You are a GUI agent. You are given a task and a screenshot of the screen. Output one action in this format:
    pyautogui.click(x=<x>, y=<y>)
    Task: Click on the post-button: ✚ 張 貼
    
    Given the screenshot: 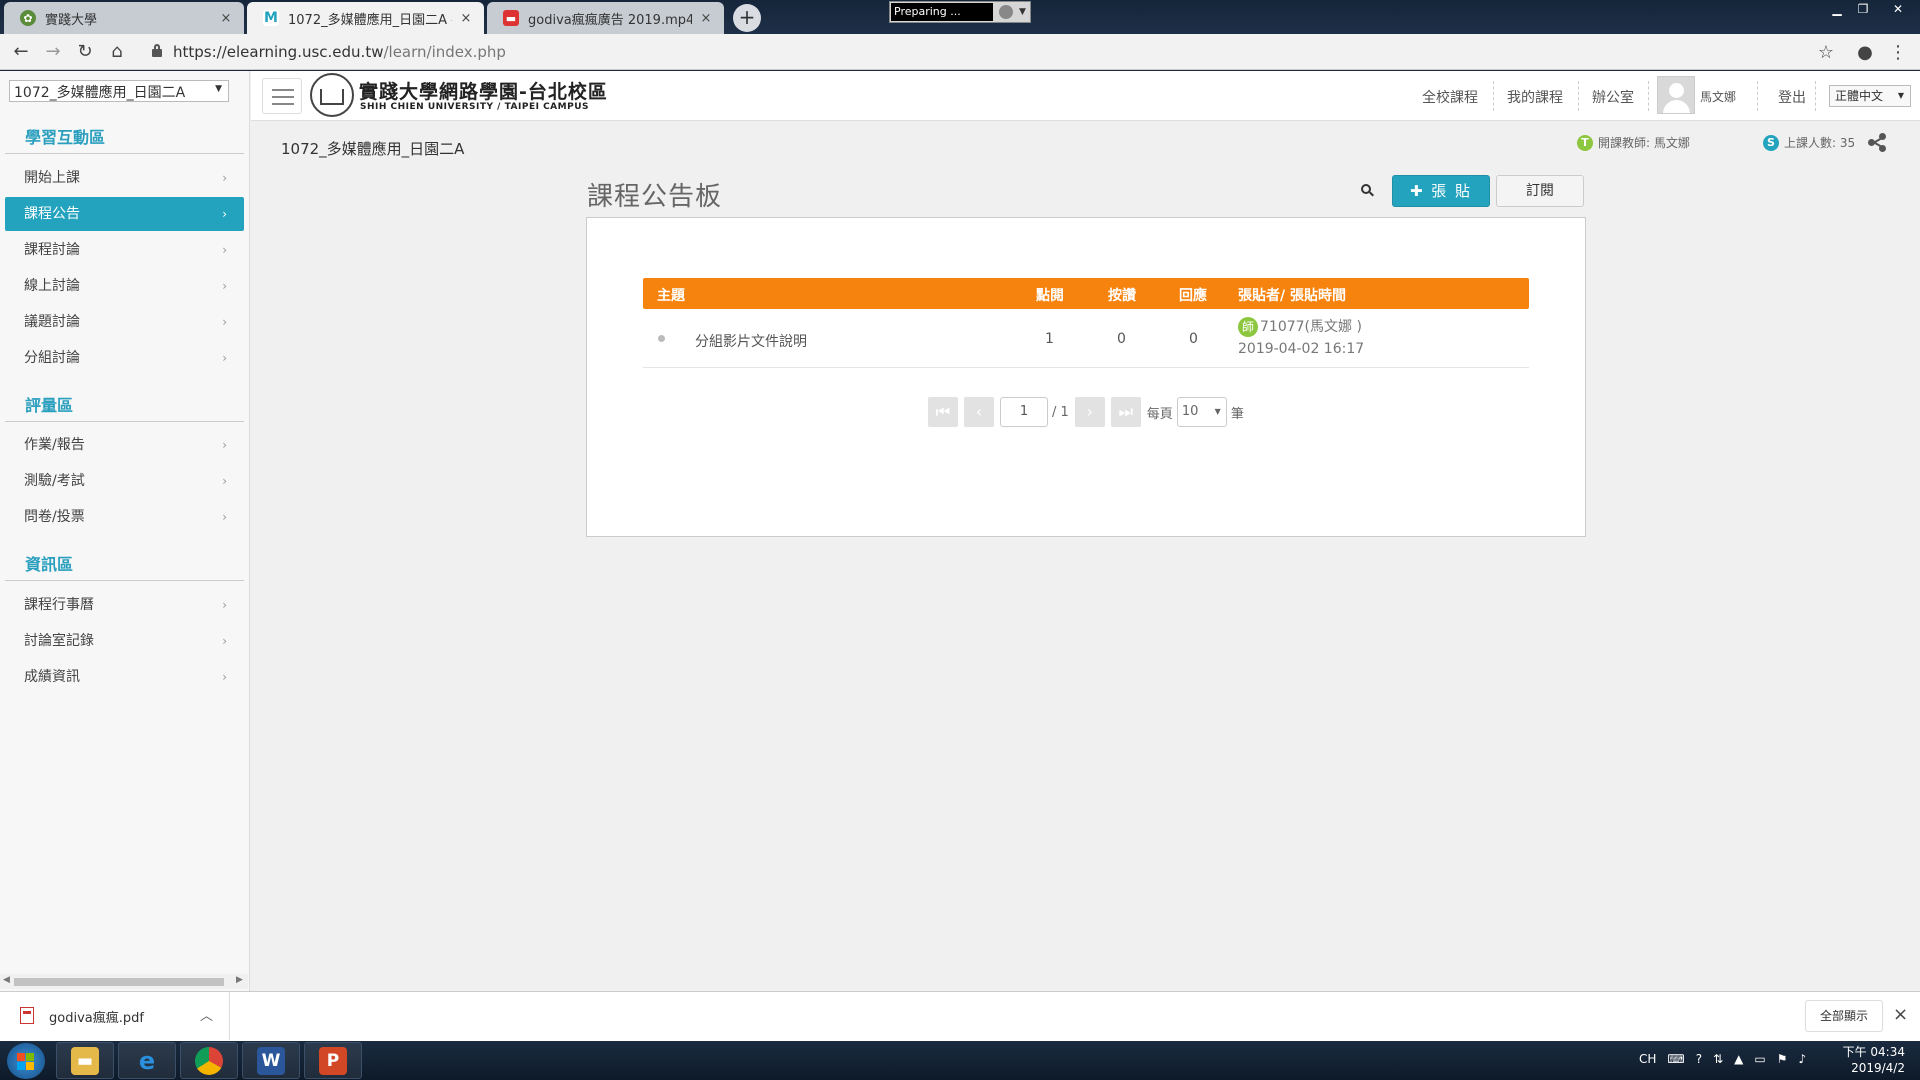 What is the action you would take?
    pyautogui.click(x=1441, y=191)
    